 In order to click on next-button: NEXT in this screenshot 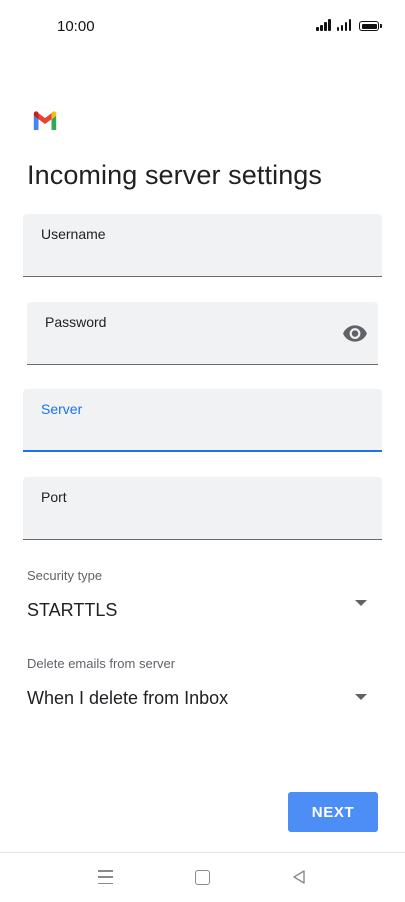, I will do `click(333, 812)`.